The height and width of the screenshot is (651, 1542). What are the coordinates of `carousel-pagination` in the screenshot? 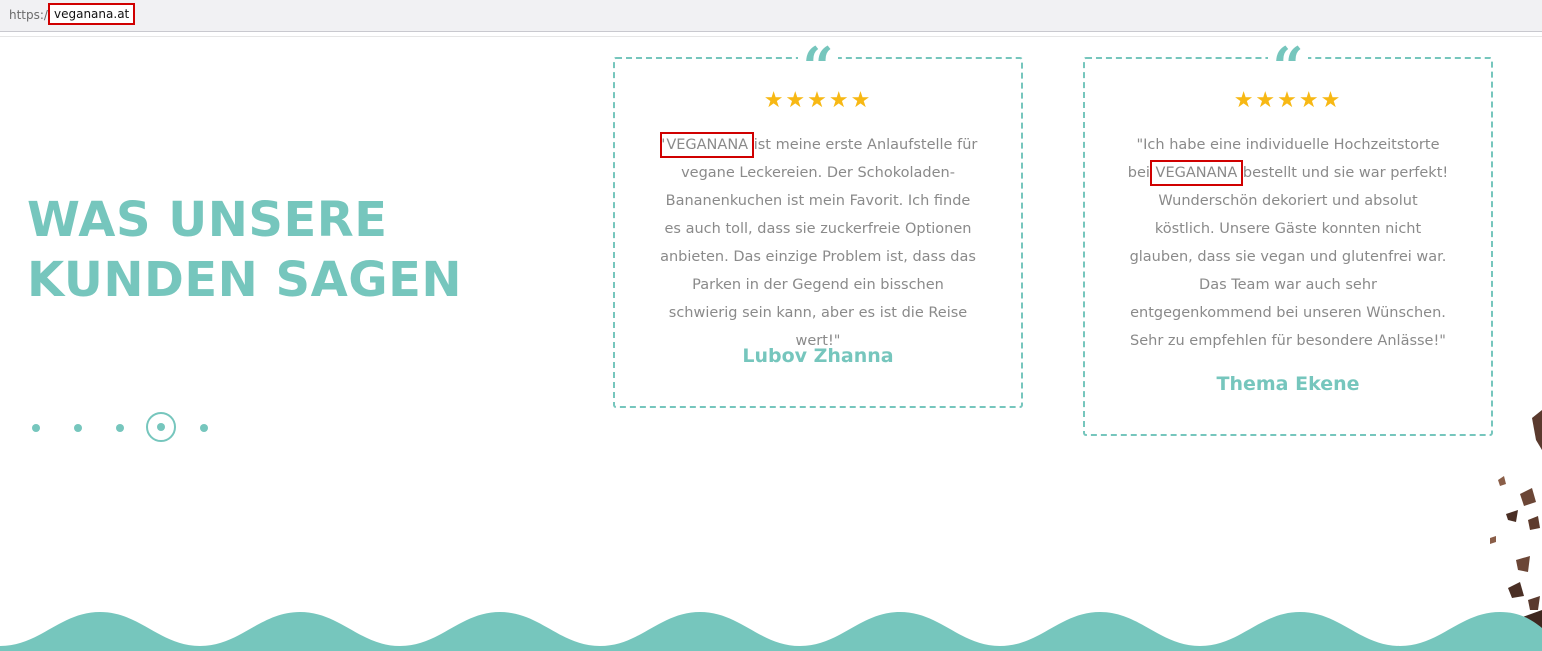 It's located at (122, 428).